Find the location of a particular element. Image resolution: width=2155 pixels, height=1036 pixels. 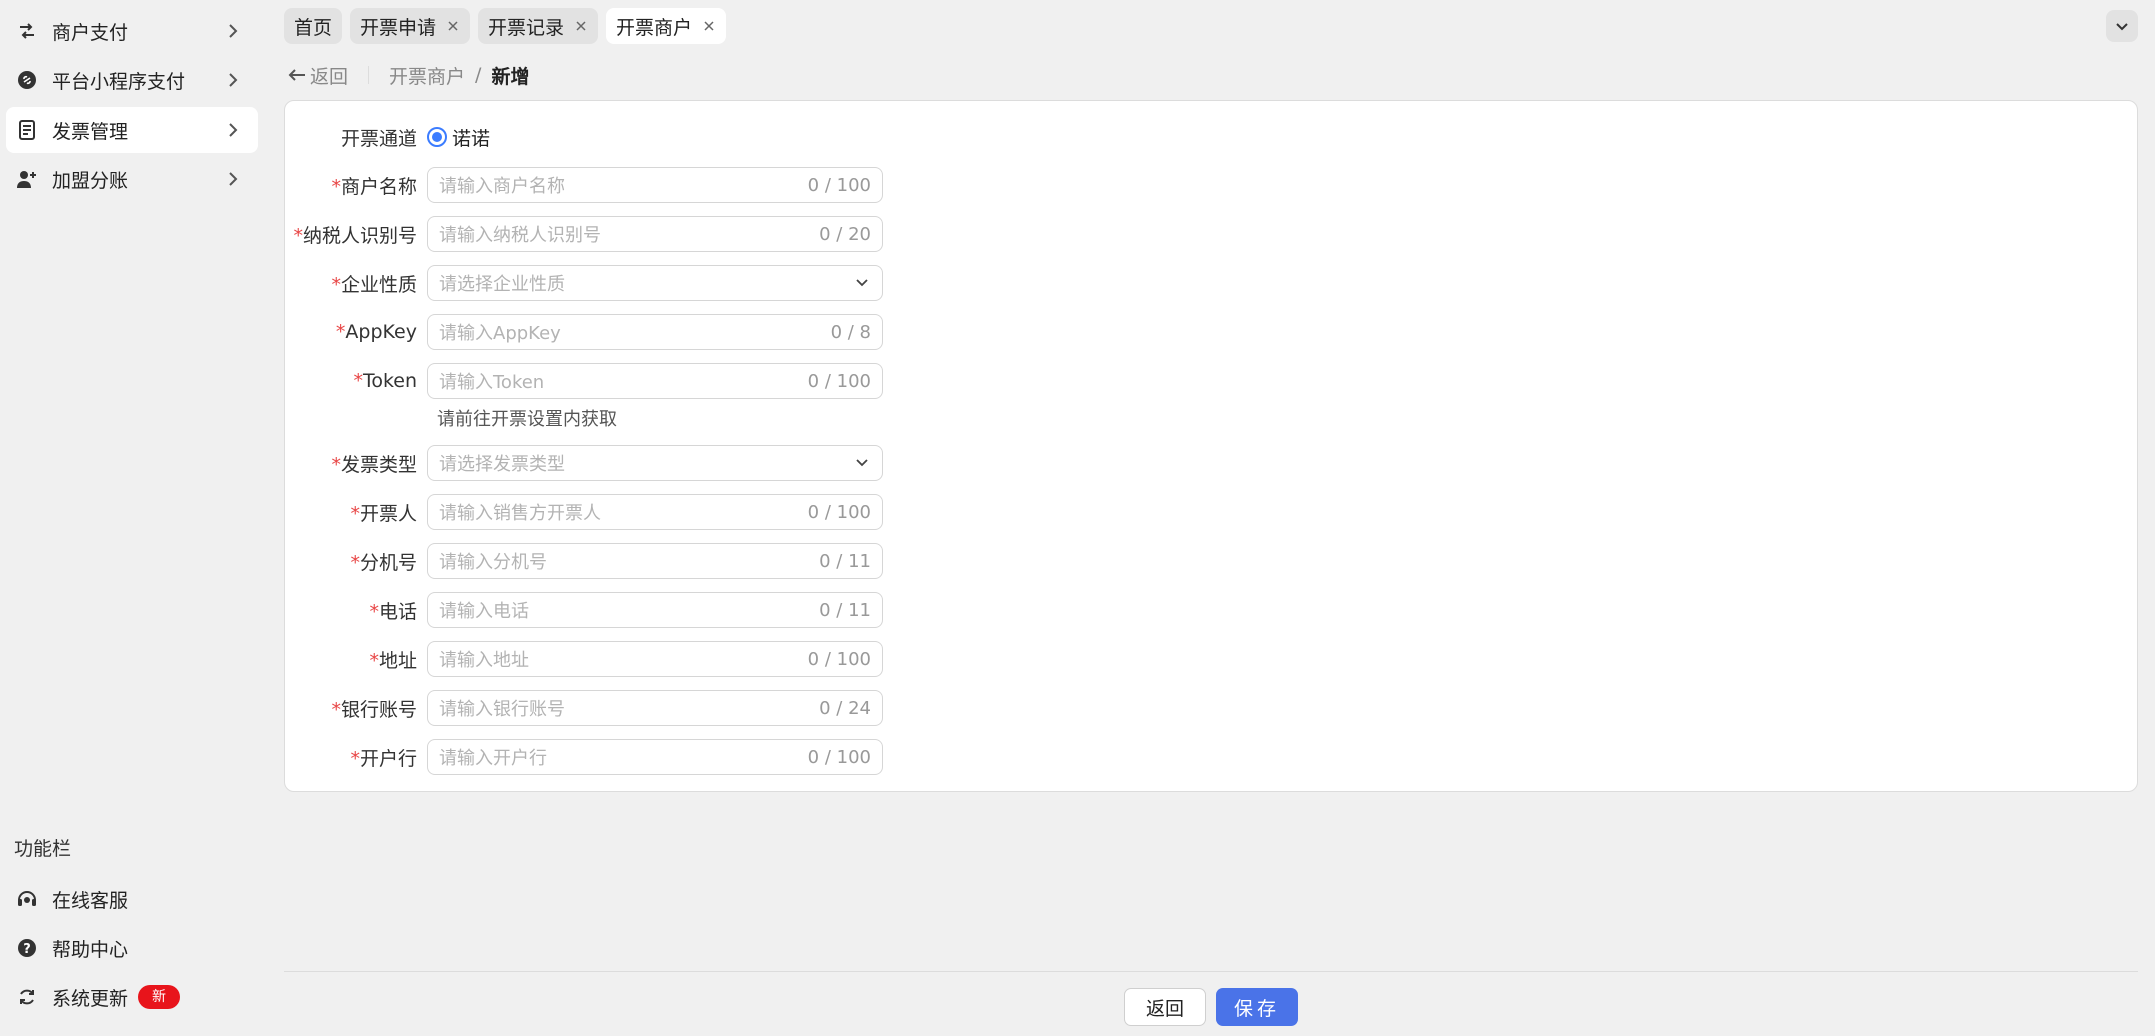

headset-icon is located at coordinates (27, 899).